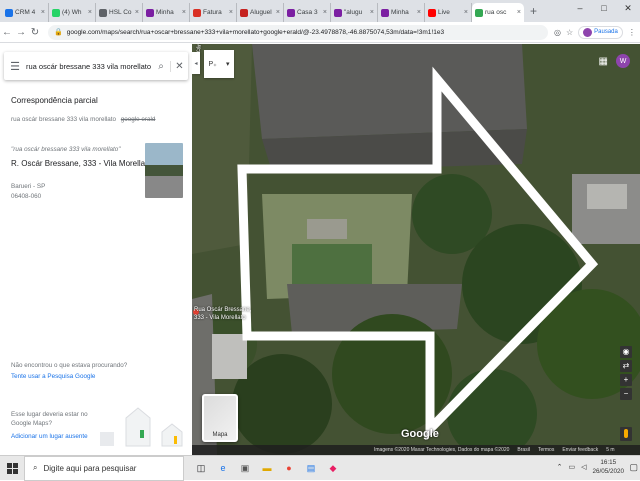  I want to click on windows-start-icon, so click(12, 468).